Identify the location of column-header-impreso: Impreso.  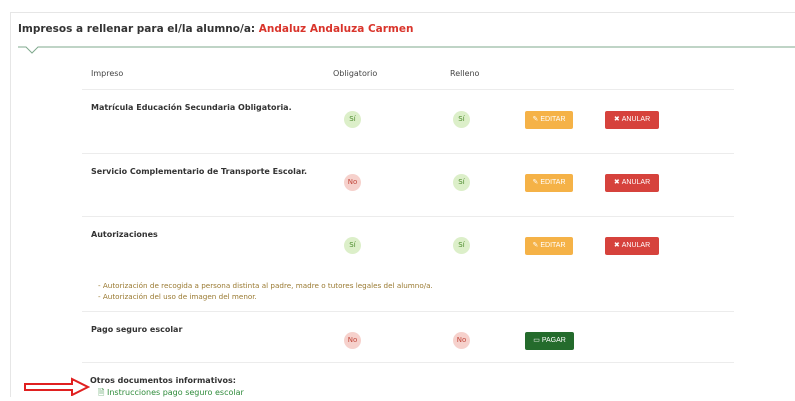
(107, 73).